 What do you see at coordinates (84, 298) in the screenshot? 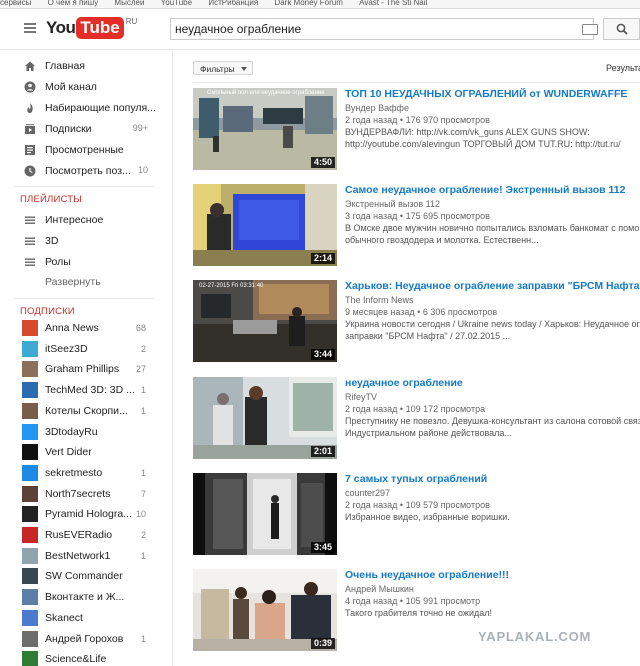
I see `sidebar-divider` at bounding box center [84, 298].